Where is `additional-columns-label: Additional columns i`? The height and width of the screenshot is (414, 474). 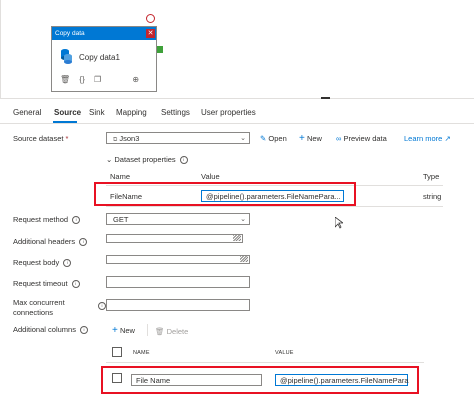
additional-columns-label: Additional columns i is located at coordinates (51, 329).